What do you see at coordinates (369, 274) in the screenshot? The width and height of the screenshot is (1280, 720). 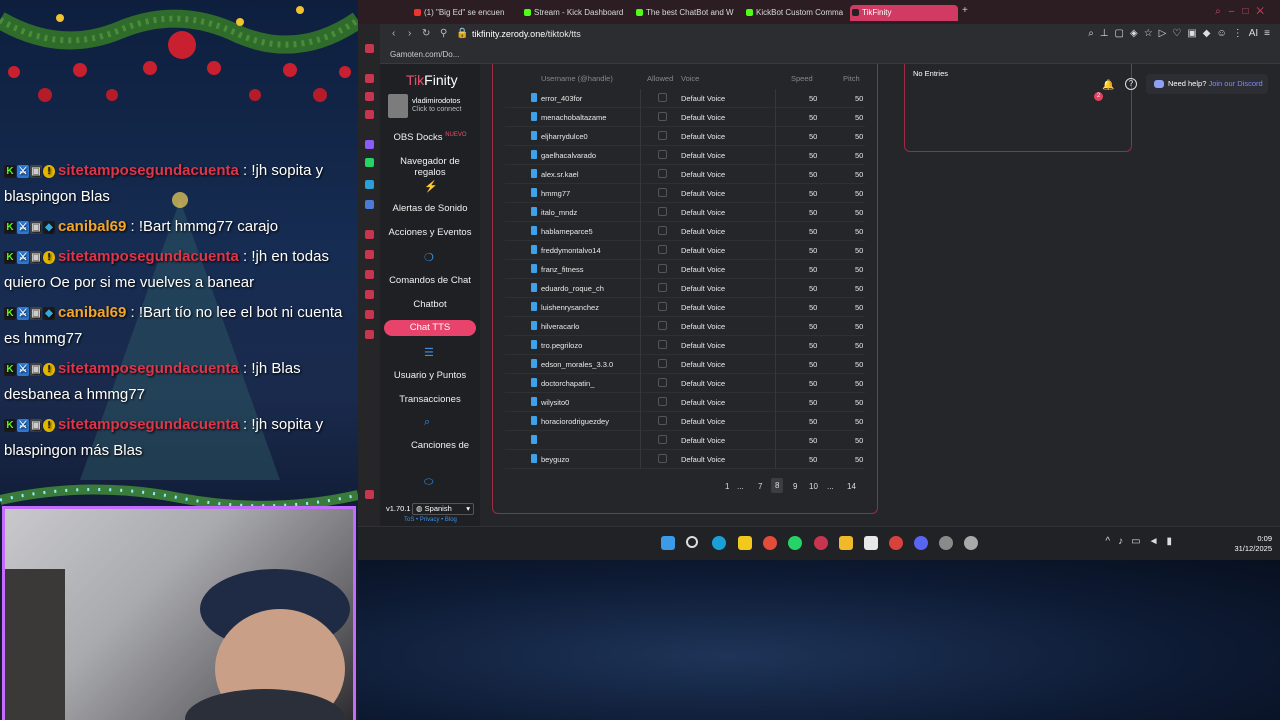 I see `history-icon` at bounding box center [369, 274].